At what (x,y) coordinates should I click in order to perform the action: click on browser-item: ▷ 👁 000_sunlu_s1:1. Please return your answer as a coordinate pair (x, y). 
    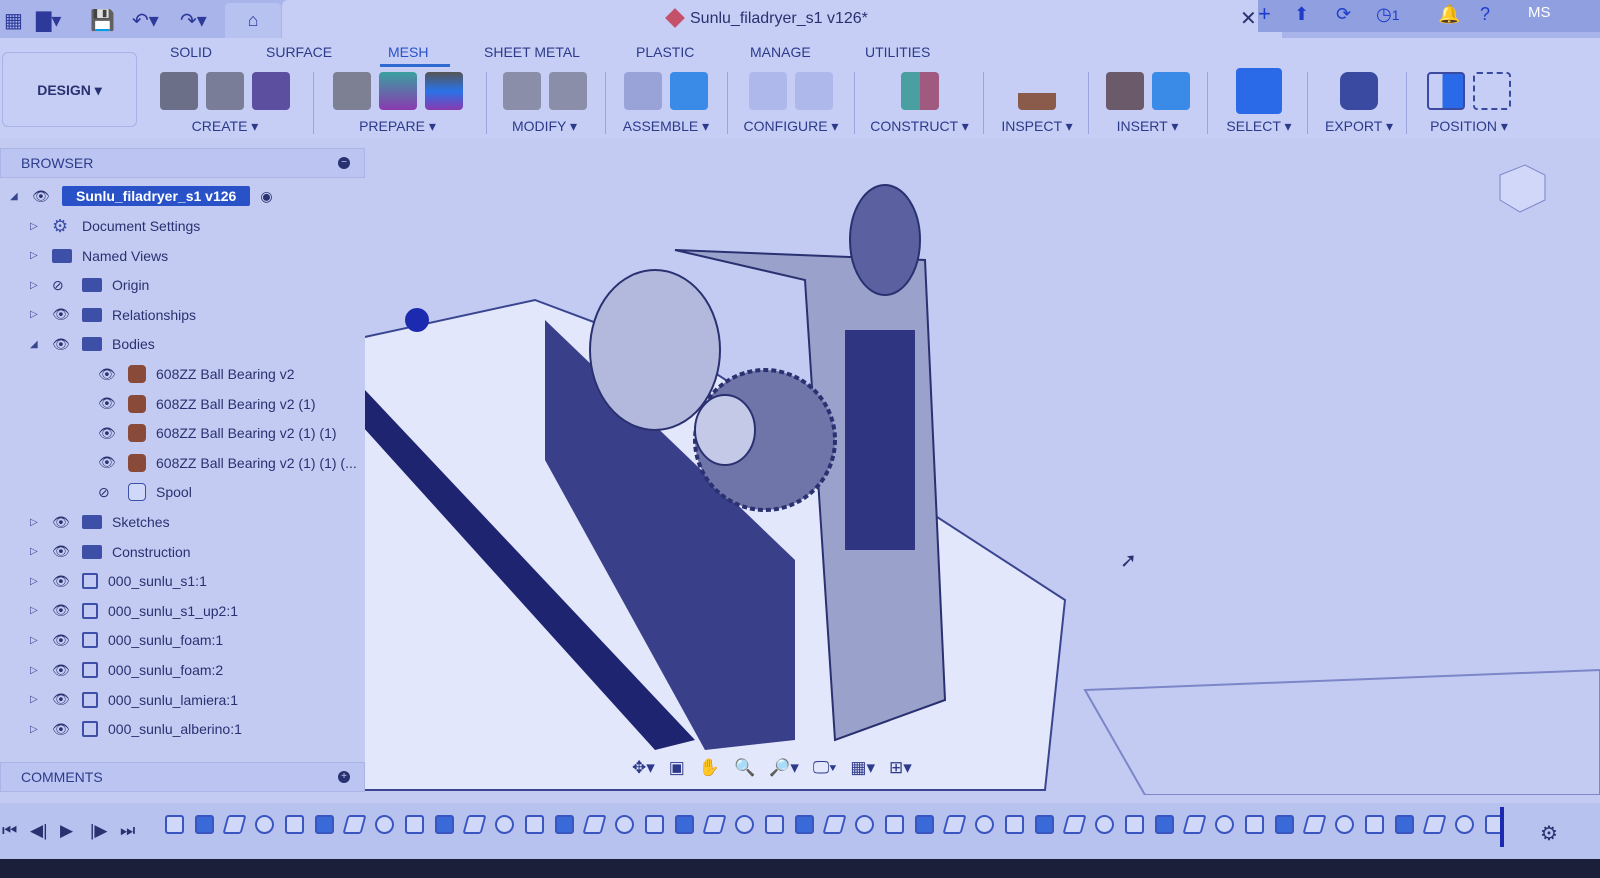
    Looking at the image, I should click on (118, 581).